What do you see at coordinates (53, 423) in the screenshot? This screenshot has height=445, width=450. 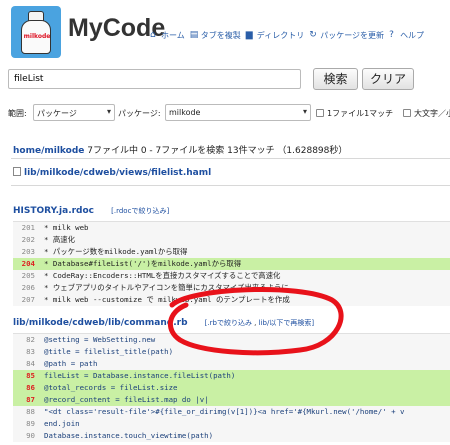 I see `code-line: 89 end.join` at bounding box center [53, 423].